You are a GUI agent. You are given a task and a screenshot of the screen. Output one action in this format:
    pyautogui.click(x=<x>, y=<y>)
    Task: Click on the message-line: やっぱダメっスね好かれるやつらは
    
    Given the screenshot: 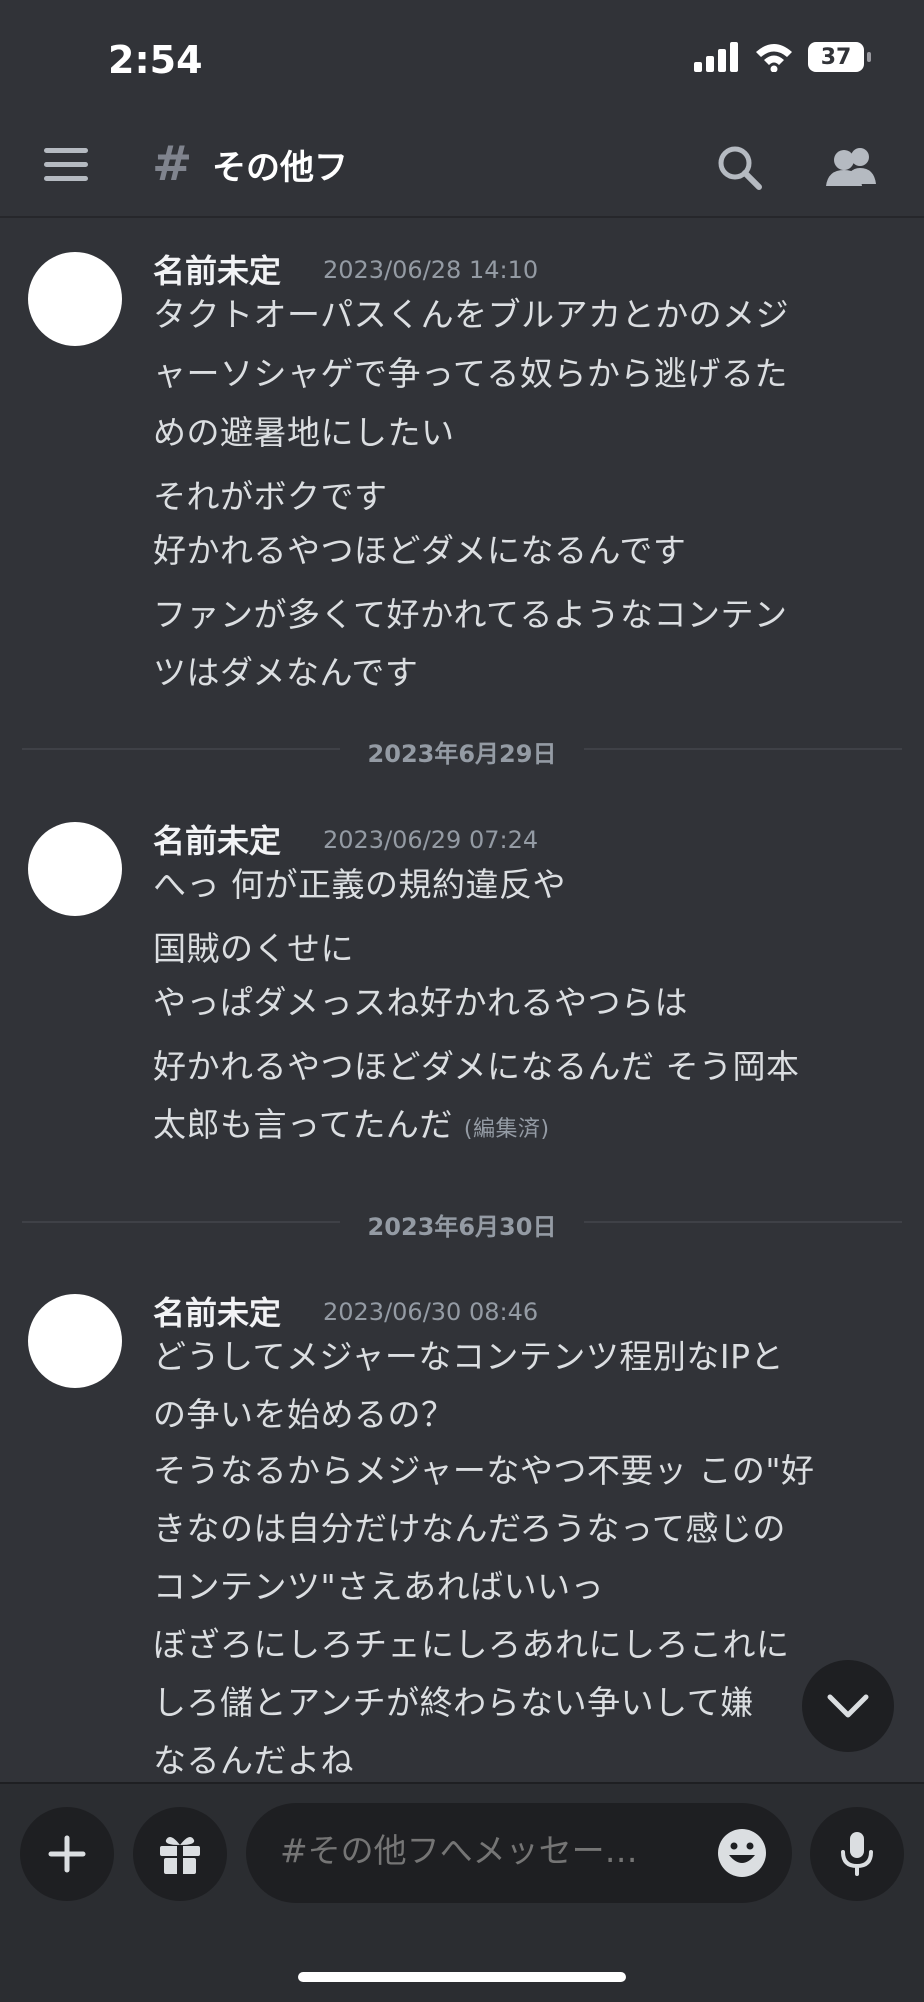 What is the action you would take?
    pyautogui.click(x=421, y=1002)
    